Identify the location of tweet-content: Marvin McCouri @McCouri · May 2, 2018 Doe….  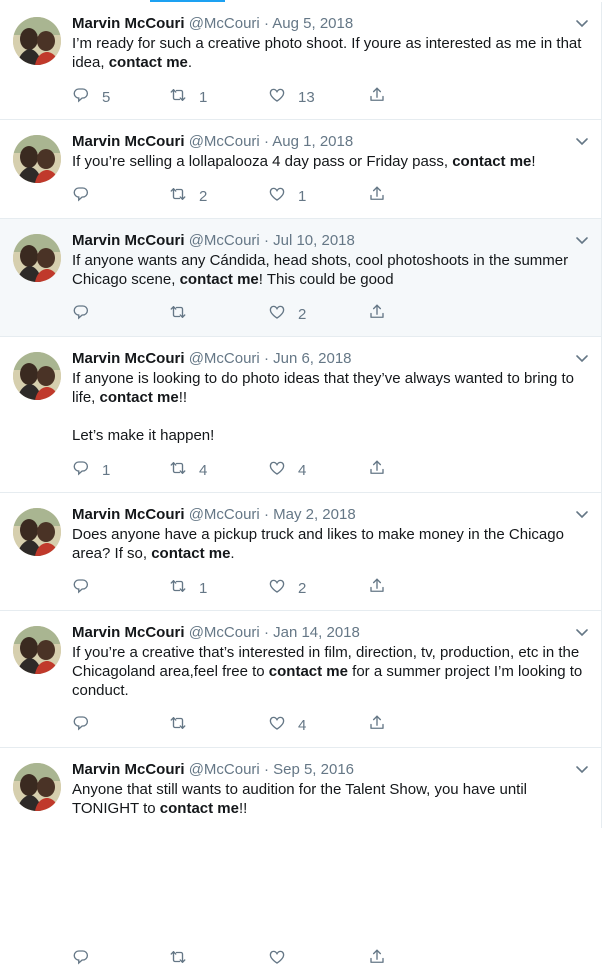
(327, 534).